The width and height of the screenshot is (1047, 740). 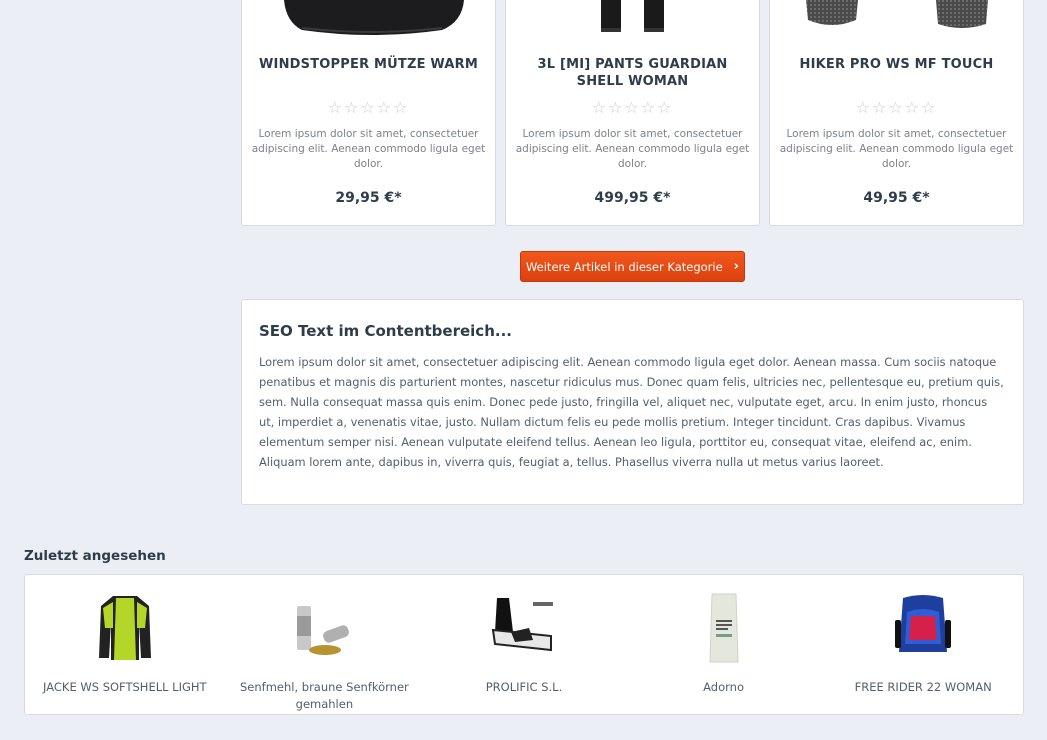 I want to click on recent-item-label: PROLIFIC S.L., so click(x=524, y=687).